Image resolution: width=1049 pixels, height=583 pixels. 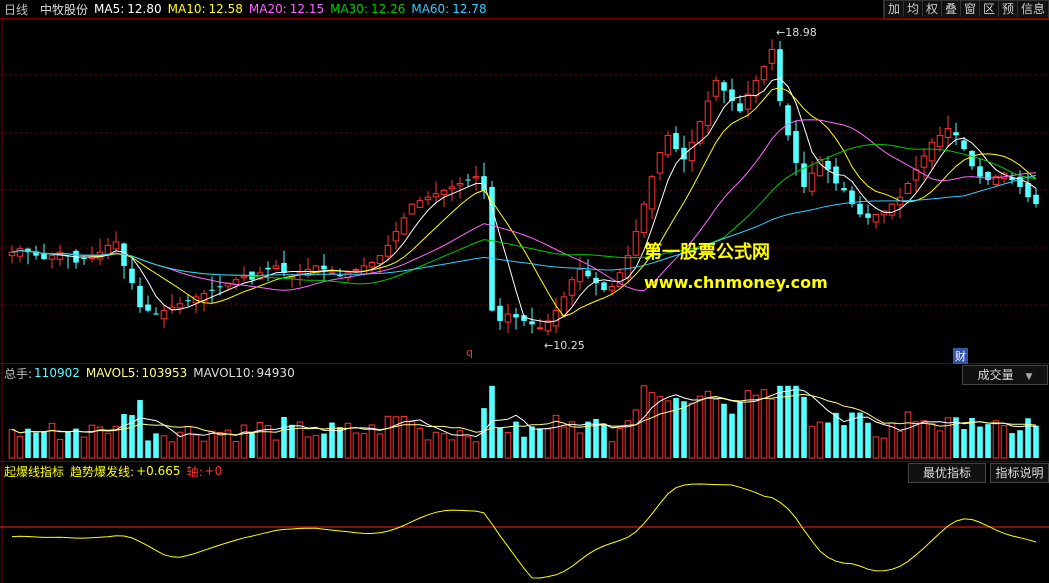 I want to click on indicator-help-button: 指标说明, so click(x=1019, y=473).